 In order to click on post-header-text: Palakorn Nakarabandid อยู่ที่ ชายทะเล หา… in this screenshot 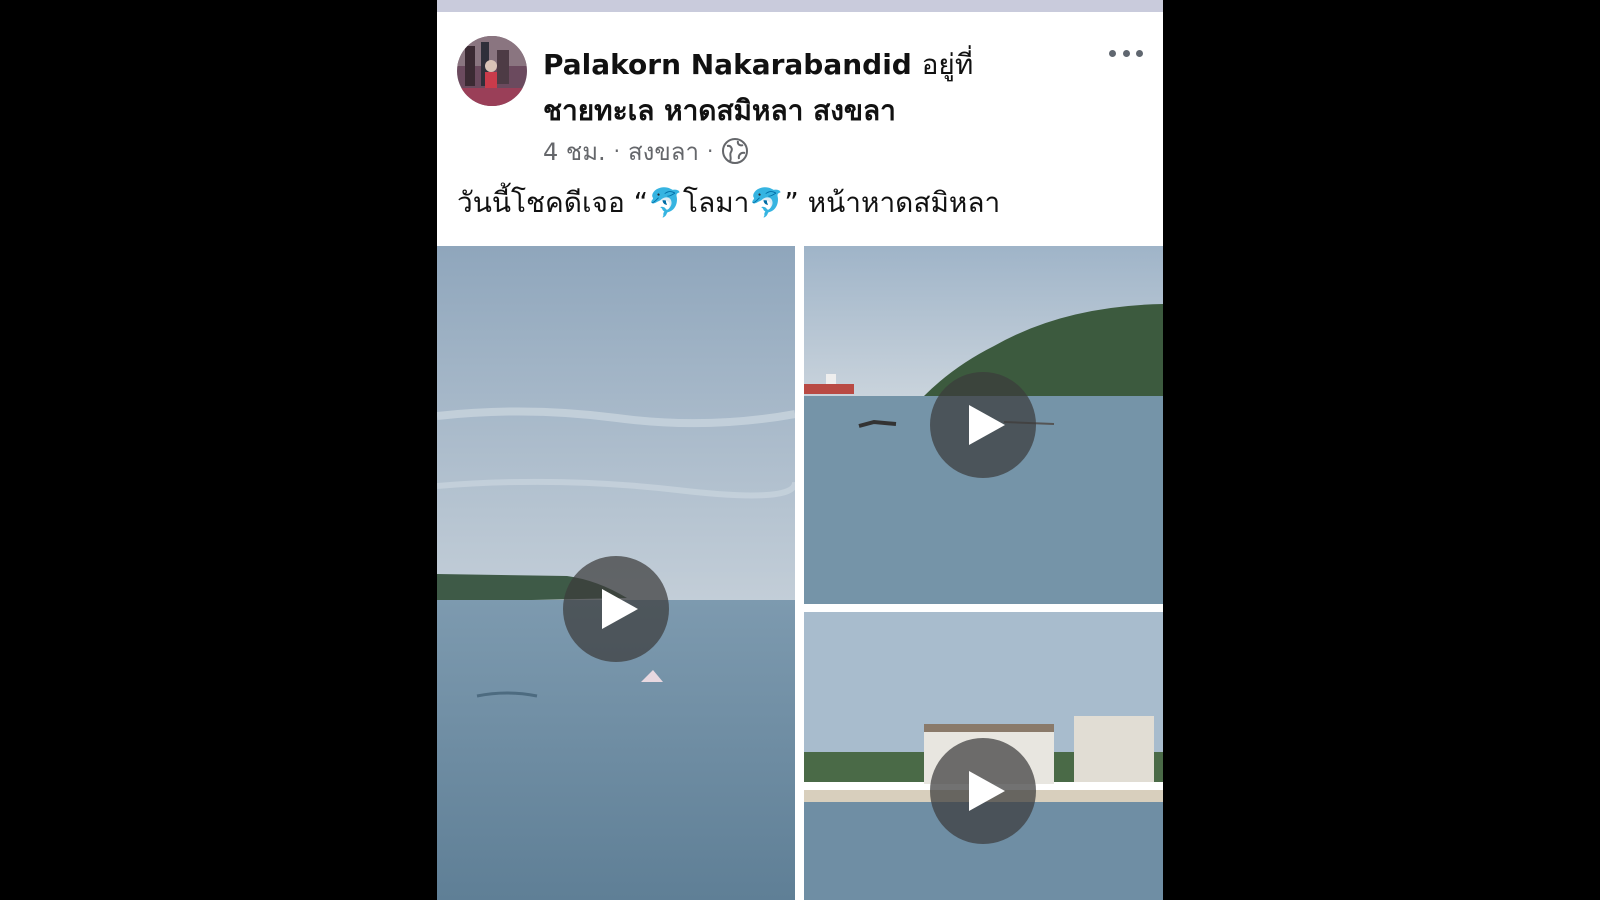, I will do `click(813, 88)`.